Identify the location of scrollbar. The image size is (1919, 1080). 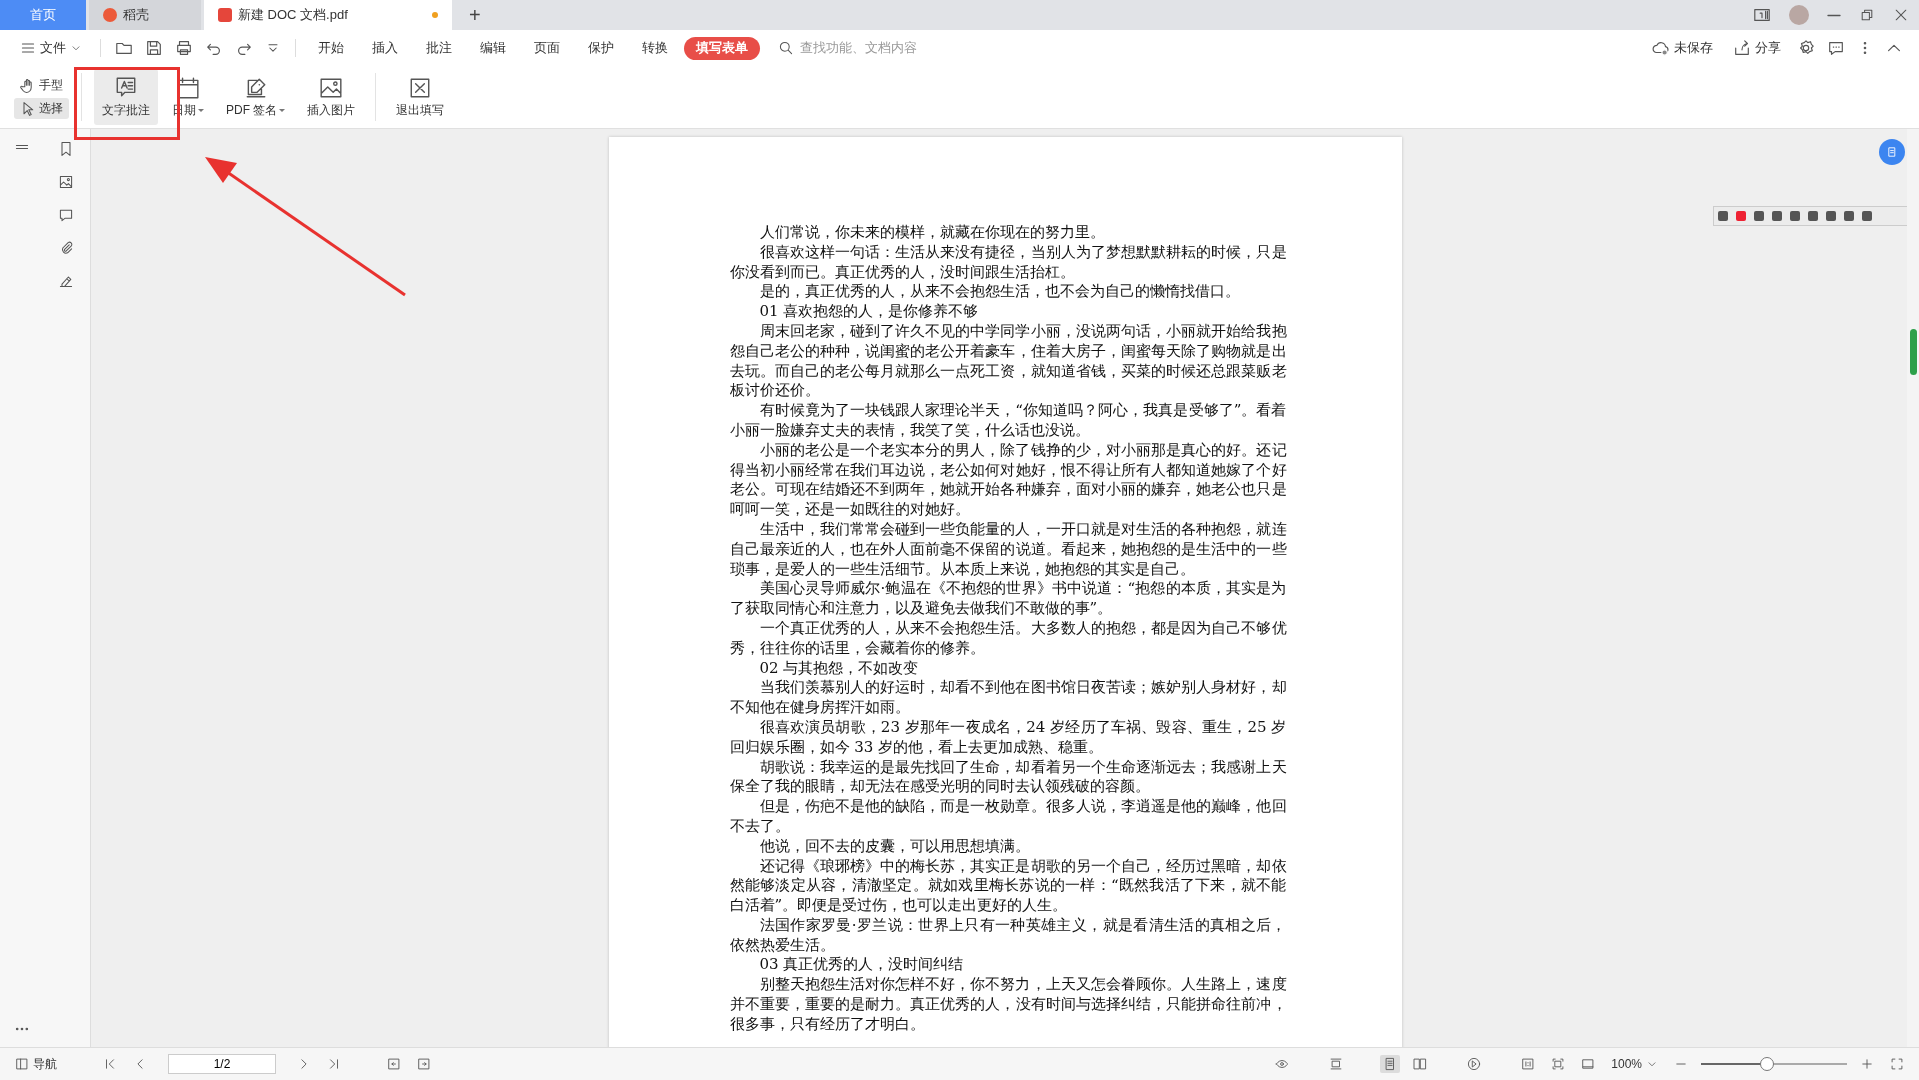
(1913, 588).